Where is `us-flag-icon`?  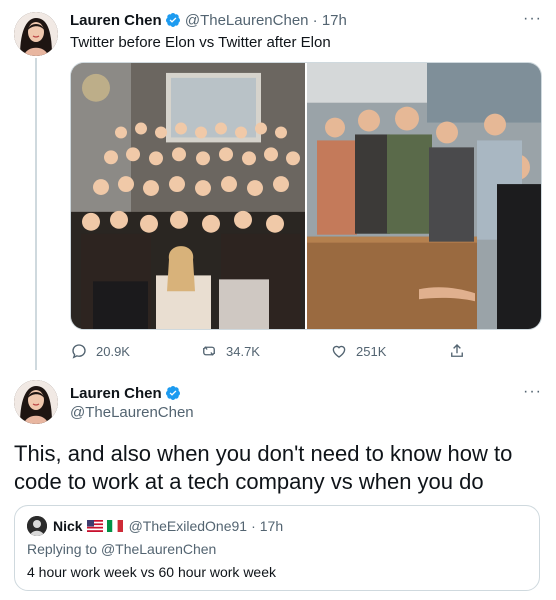 us-flag-icon is located at coordinates (94, 526).